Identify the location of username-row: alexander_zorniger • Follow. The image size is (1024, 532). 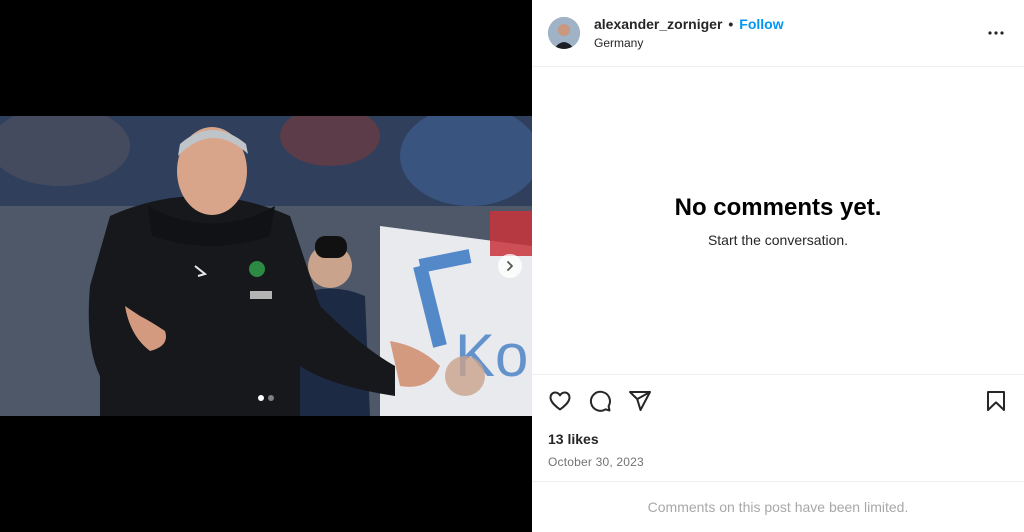
(689, 24).